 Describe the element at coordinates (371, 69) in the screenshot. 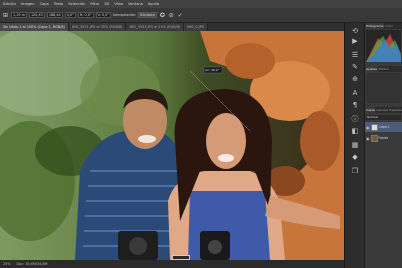

I see `tab-ajustes: Ajustes` at that location.